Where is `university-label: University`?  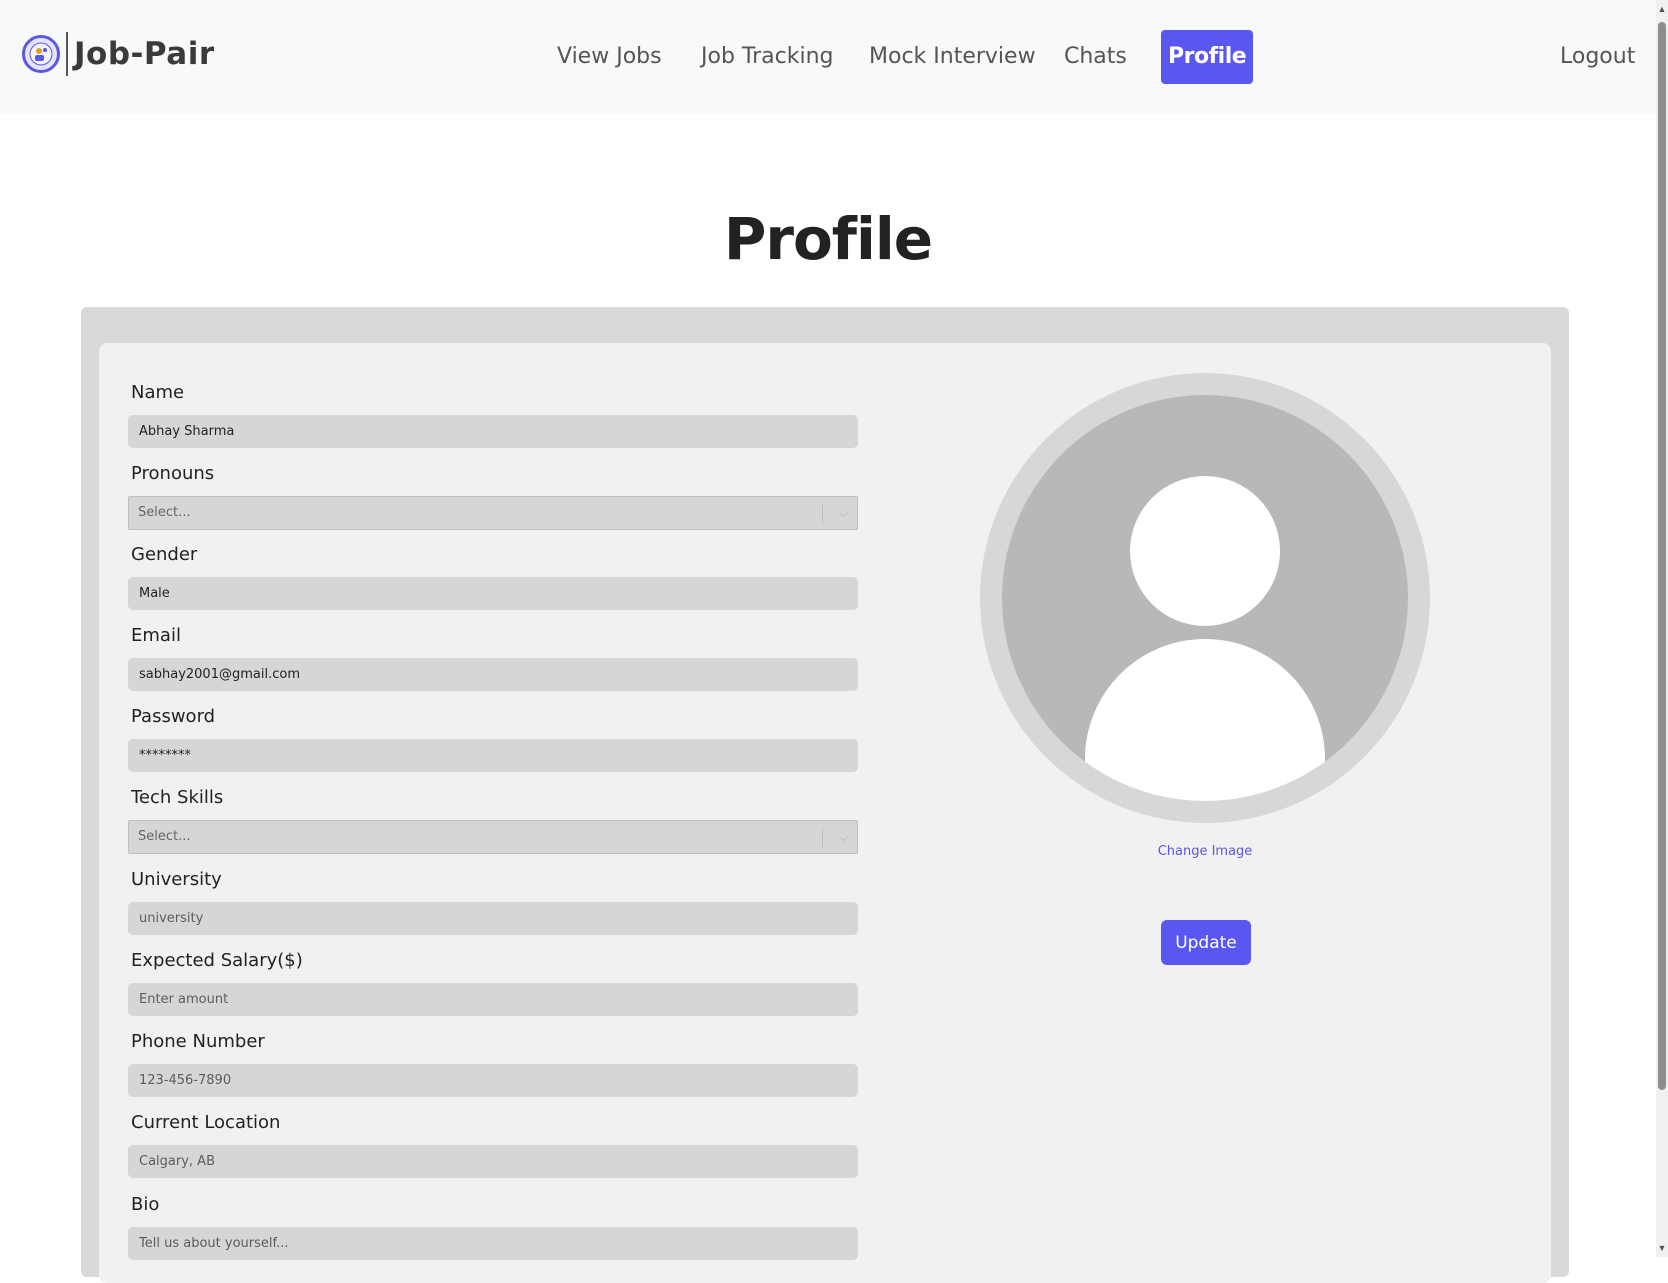 university-label: University is located at coordinates (176, 879).